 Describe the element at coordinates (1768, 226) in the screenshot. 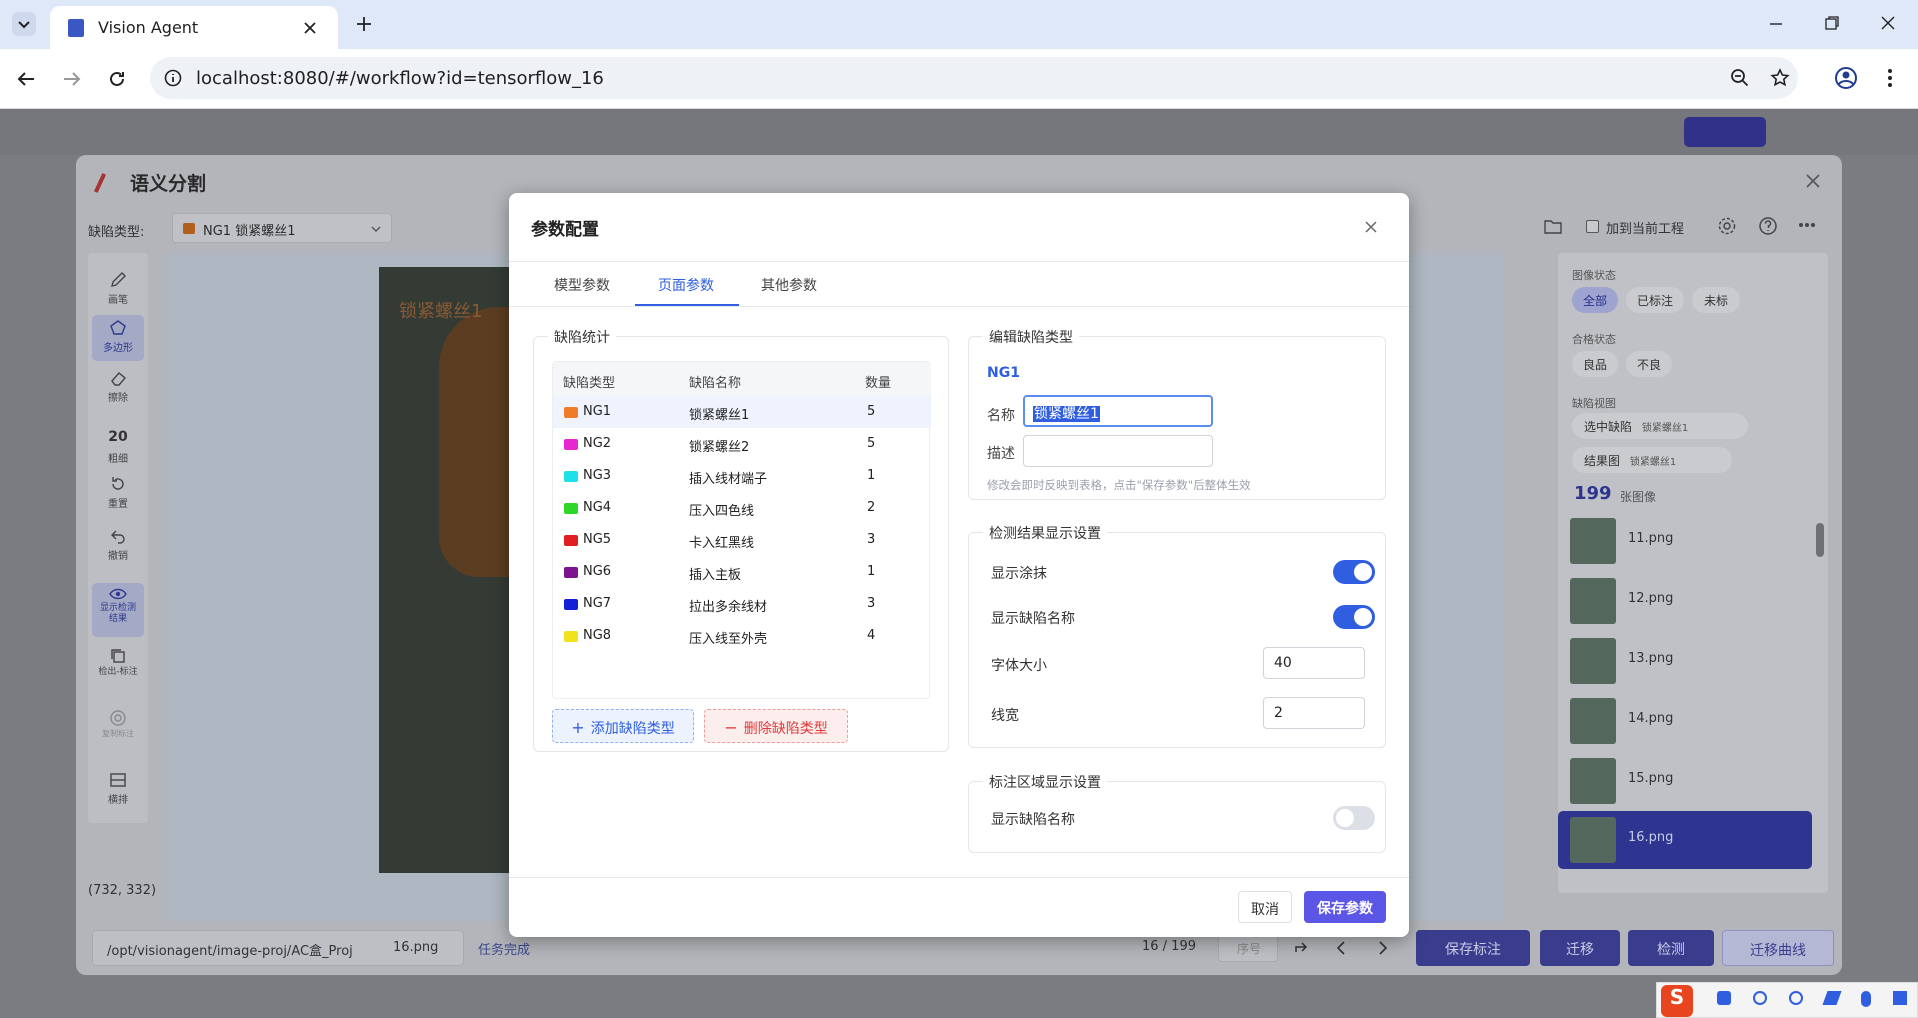

I see `help-icon` at that location.